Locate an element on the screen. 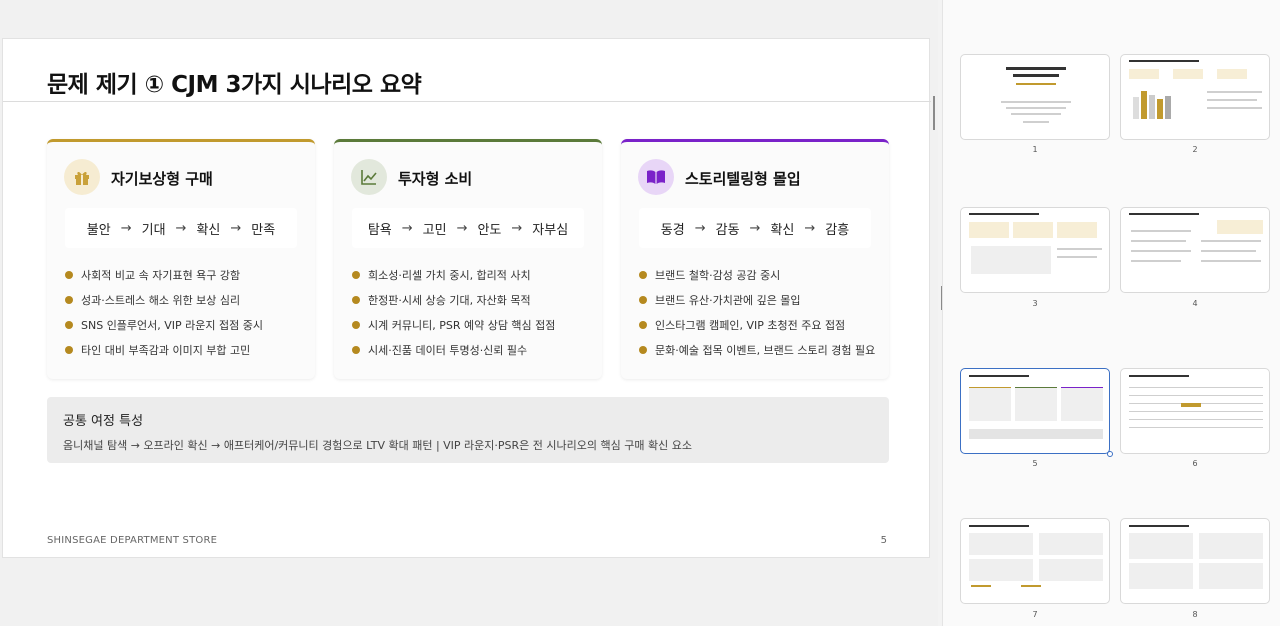 The height and width of the screenshot is (626, 1280). list-item: 브랜드 유산·가치관에 깊은 몰입 is located at coordinates (757, 299).